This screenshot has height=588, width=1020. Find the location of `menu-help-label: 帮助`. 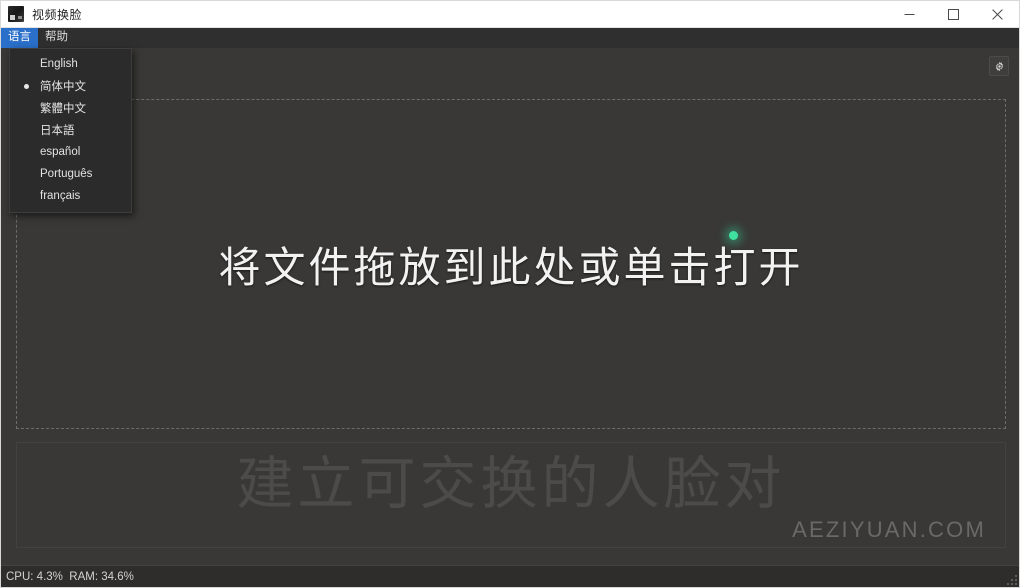

menu-help-label: 帮助 is located at coordinates (56, 37).